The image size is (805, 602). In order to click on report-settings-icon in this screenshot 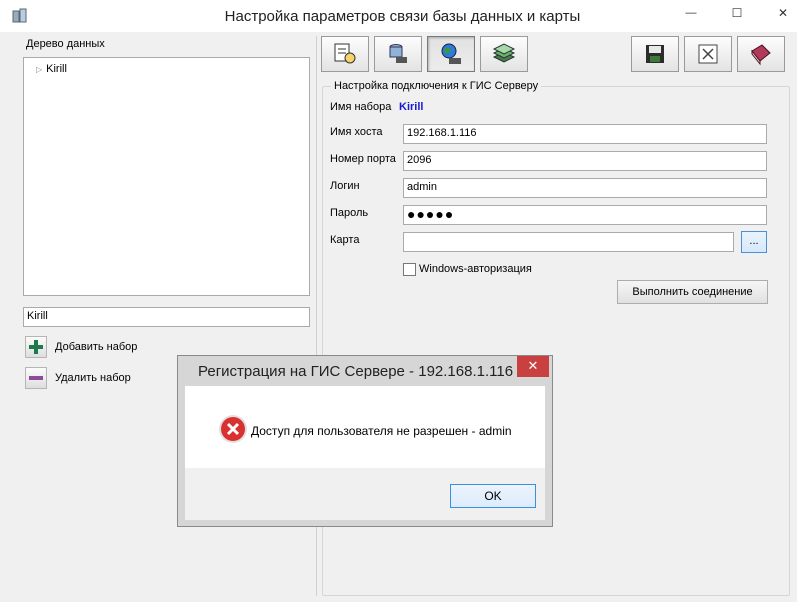, I will do `click(345, 53)`.